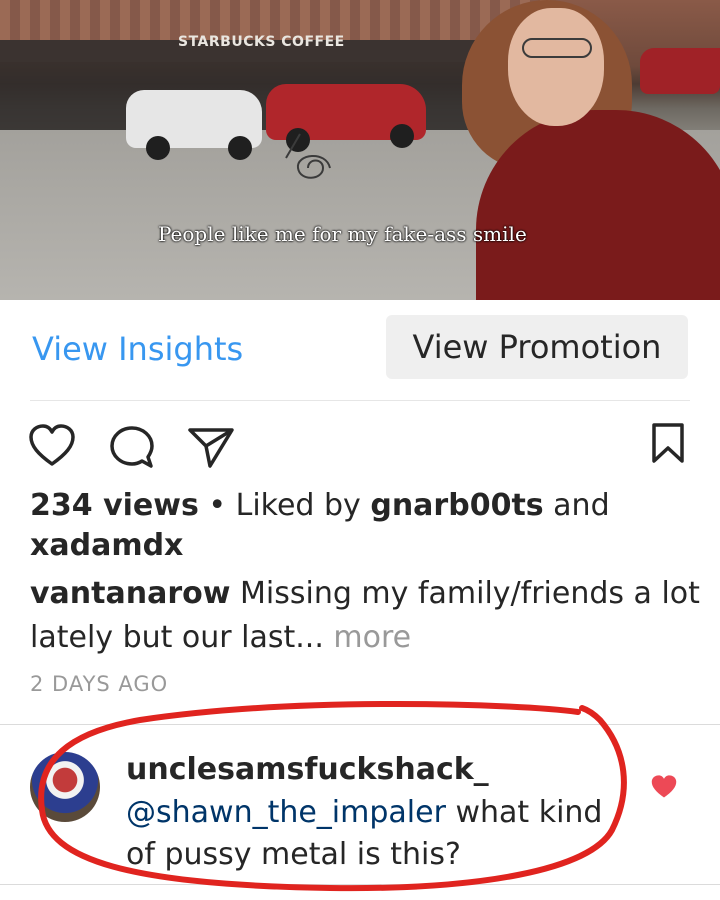 This screenshot has height=900, width=720. Describe the element at coordinates (99, 684) in the screenshot. I see `post-timestamp: 2 DAYS AGO` at that location.